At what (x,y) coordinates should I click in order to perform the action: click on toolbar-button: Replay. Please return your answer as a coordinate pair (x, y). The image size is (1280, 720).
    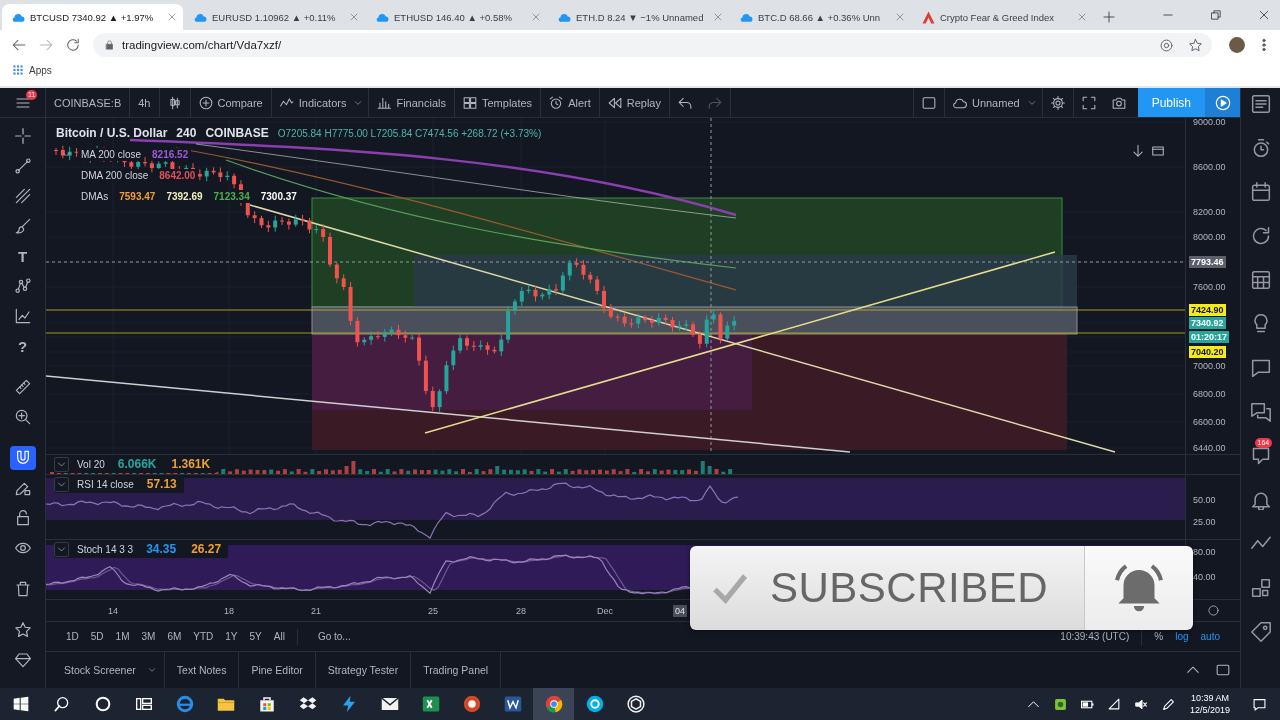
    Looking at the image, I should click on (634, 102).